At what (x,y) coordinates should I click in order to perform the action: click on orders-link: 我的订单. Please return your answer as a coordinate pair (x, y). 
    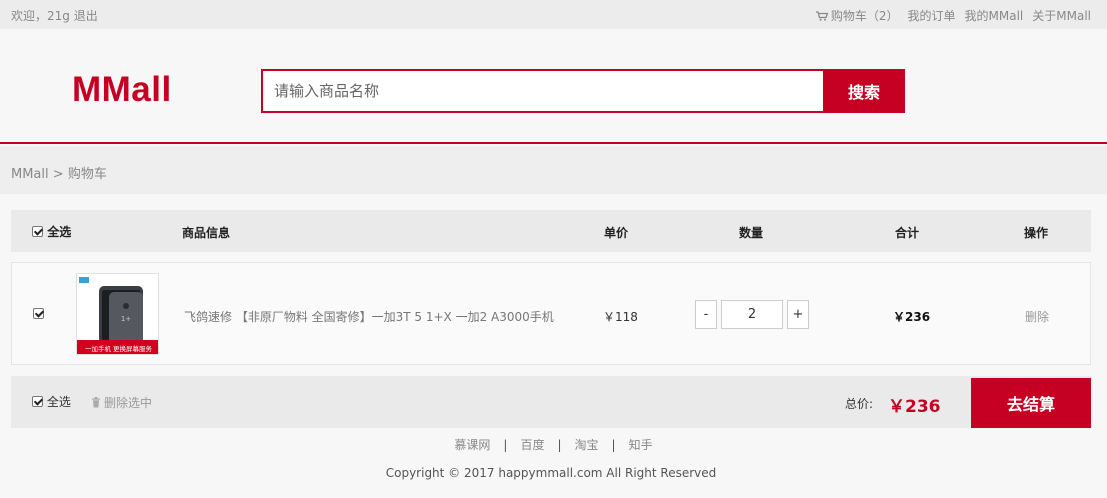
    Looking at the image, I should click on (932, 15).